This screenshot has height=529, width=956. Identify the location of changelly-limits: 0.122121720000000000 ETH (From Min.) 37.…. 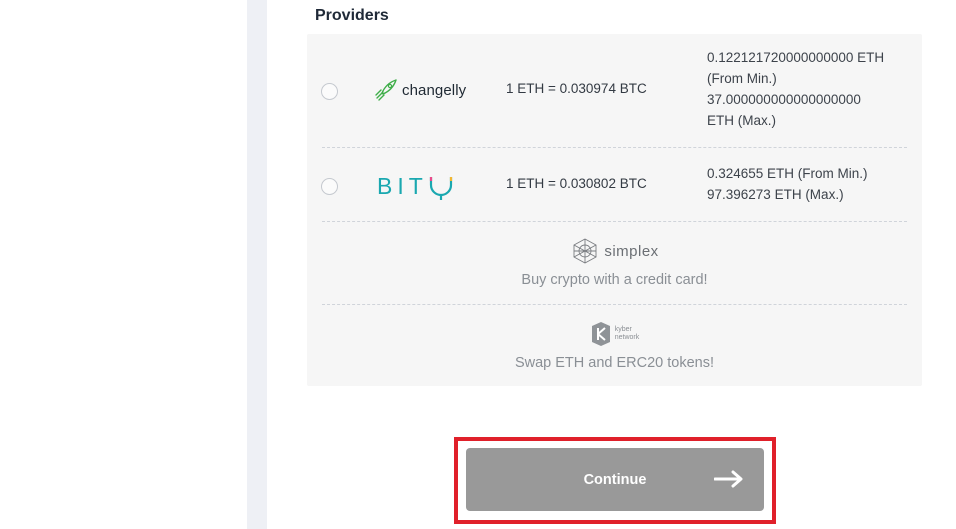
(795, 89).